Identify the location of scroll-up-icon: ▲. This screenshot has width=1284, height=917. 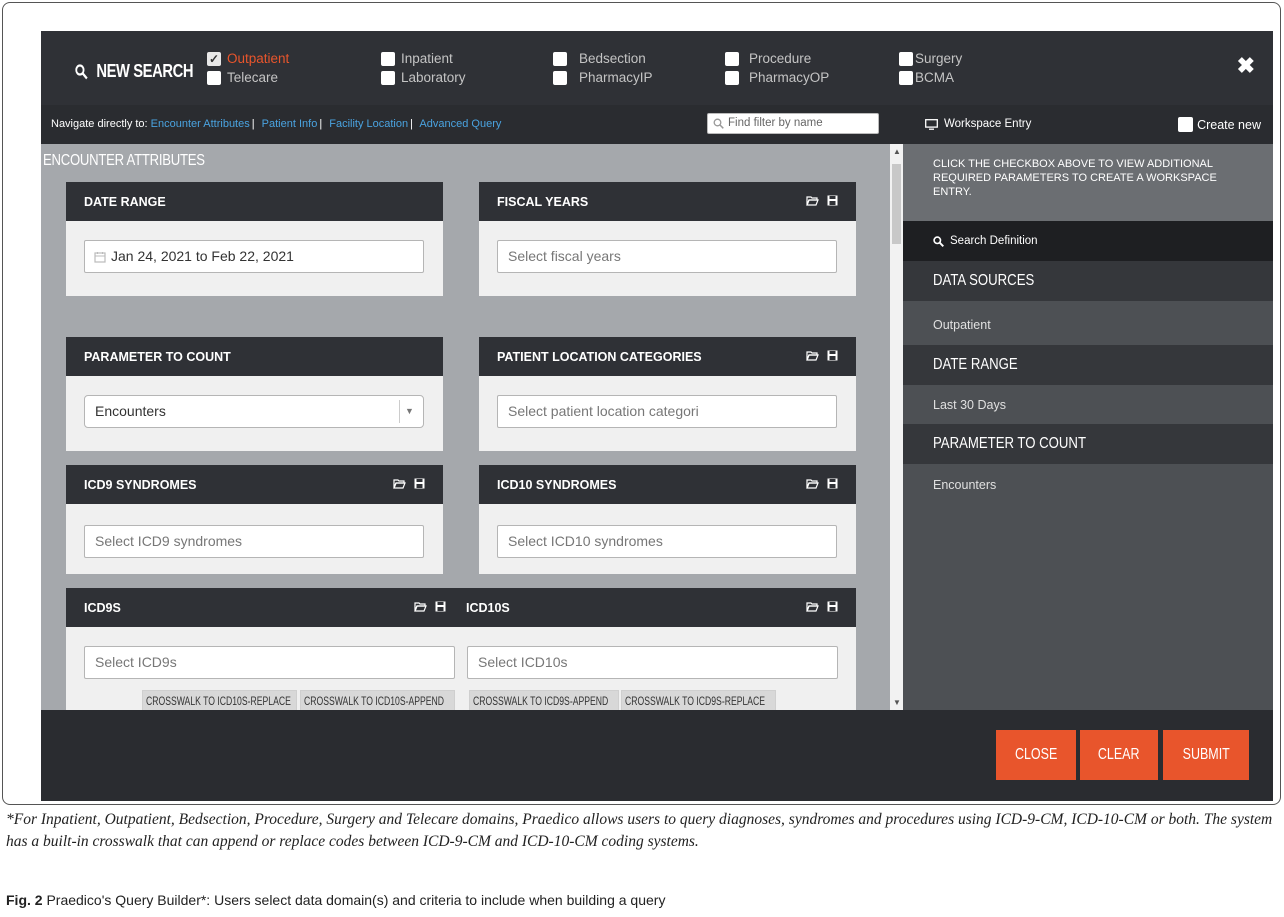
(897, 151).